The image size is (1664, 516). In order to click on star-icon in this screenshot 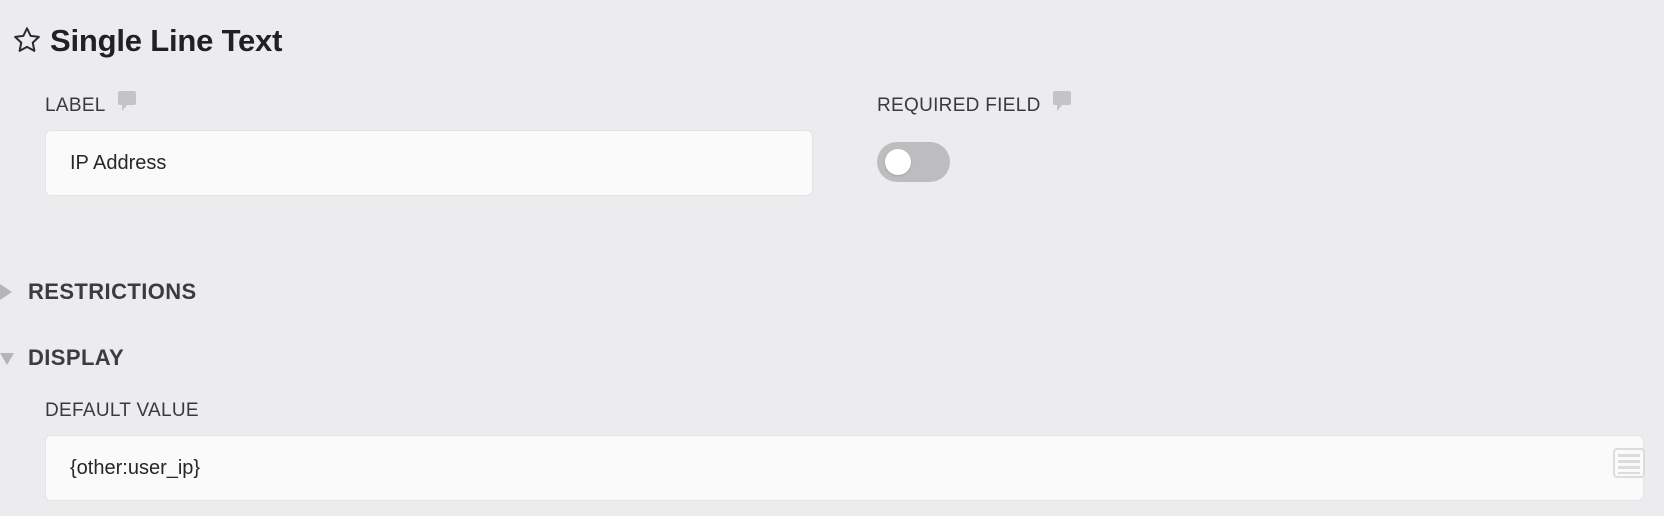, I will do `click(27, 40)`.